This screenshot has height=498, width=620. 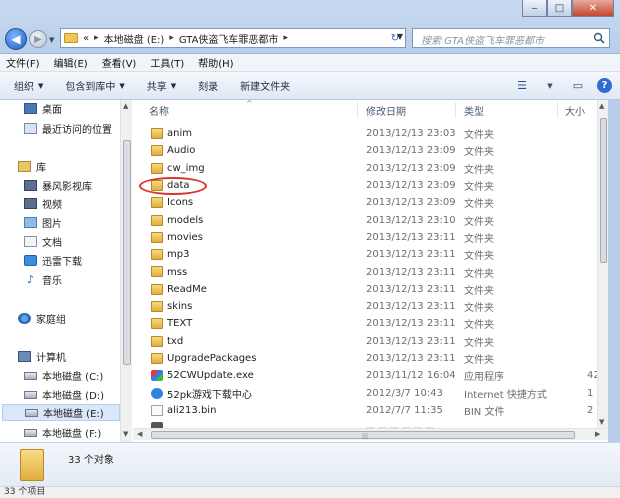 What do you see at coordinates (77, 185) in the screenshot?
I see `nav-storm-video: 暴风影视库` at bounding box center [77, 185].